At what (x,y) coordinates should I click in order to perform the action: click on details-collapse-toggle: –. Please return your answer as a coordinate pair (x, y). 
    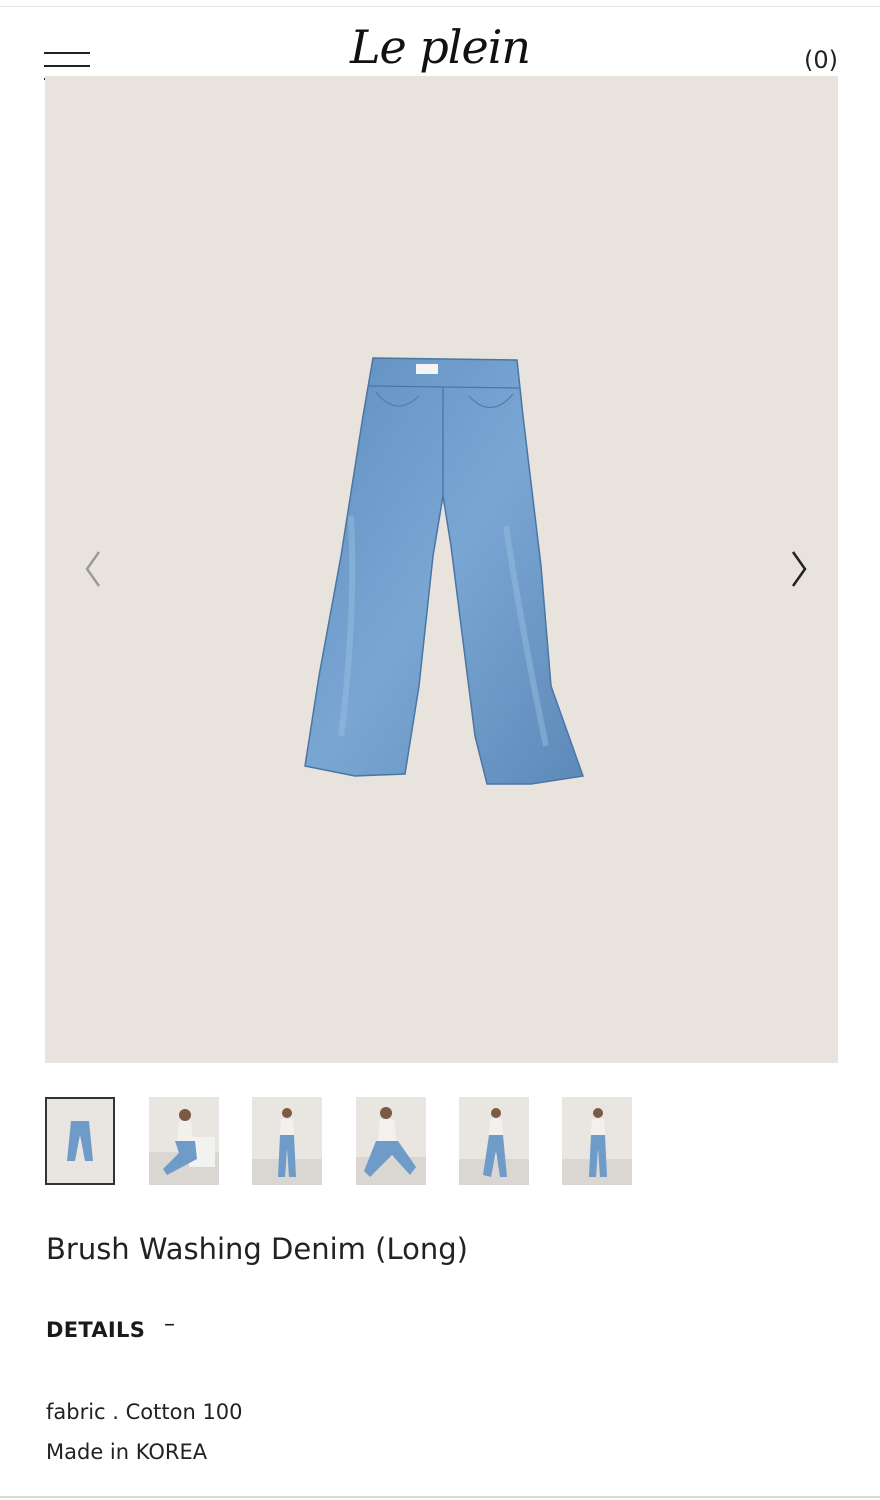
    Looking at the image, I should click on (169, 1324).